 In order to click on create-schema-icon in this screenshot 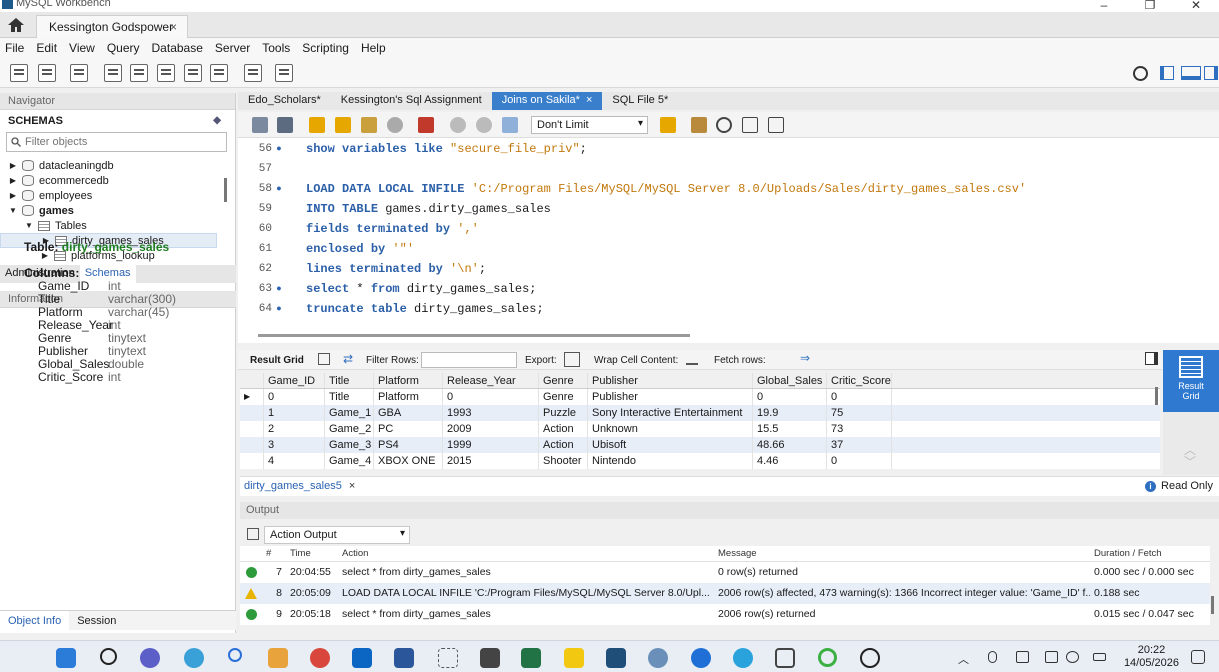, I will do `click(113, 73)`.